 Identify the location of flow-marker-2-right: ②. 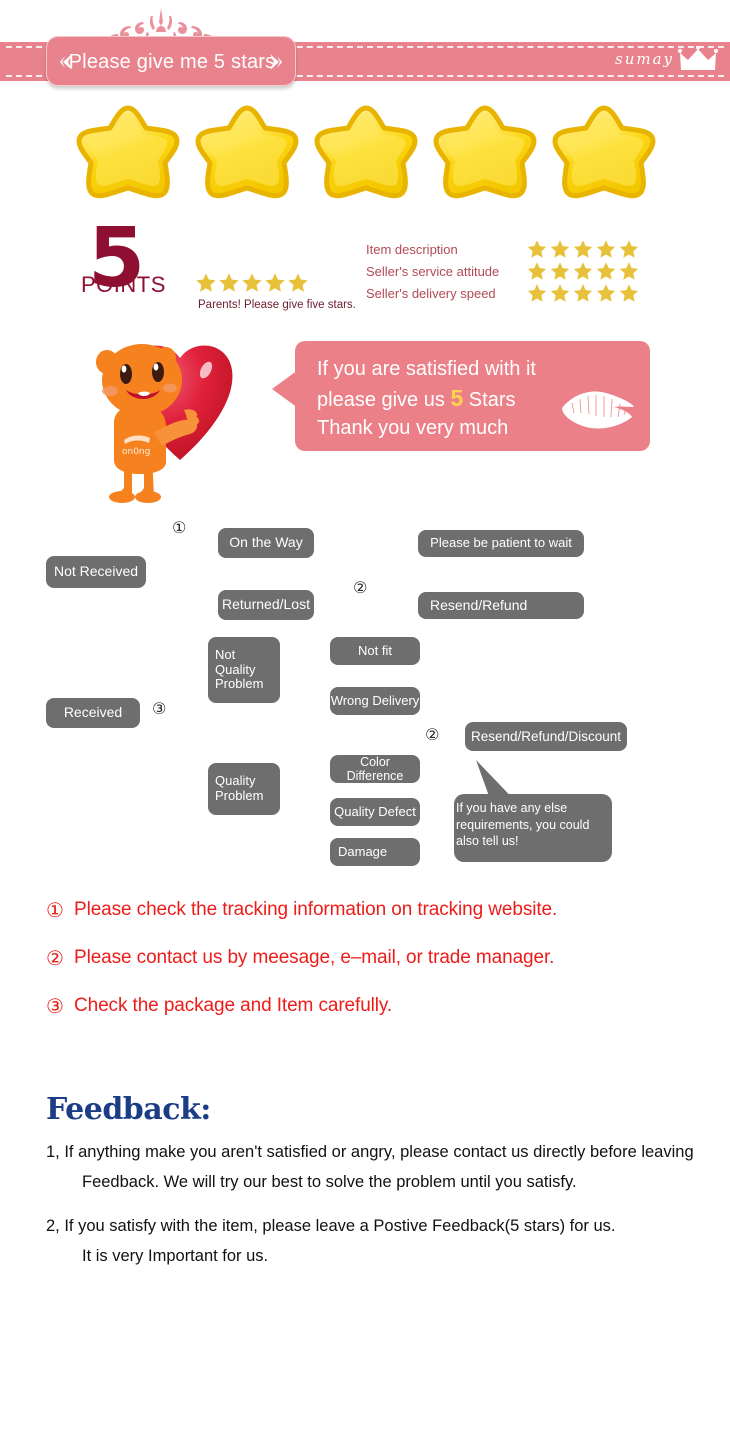
(432, 734).